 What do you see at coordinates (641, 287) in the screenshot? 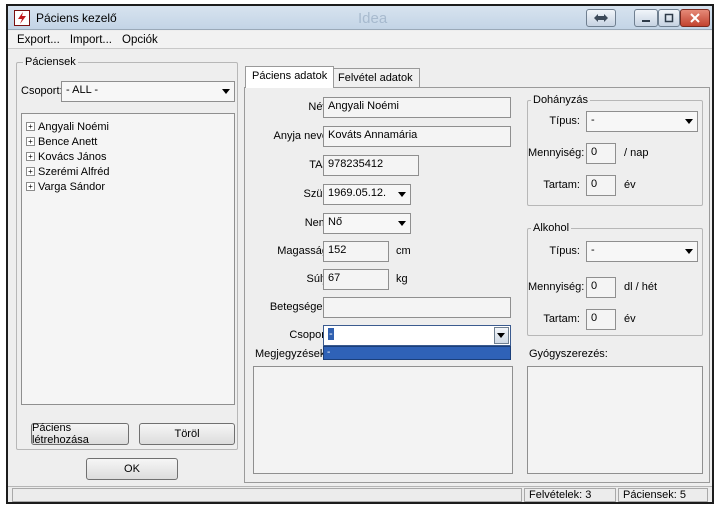
I see `alcohol-amount-unit: dl / hét` at bounding box center [641, 287].